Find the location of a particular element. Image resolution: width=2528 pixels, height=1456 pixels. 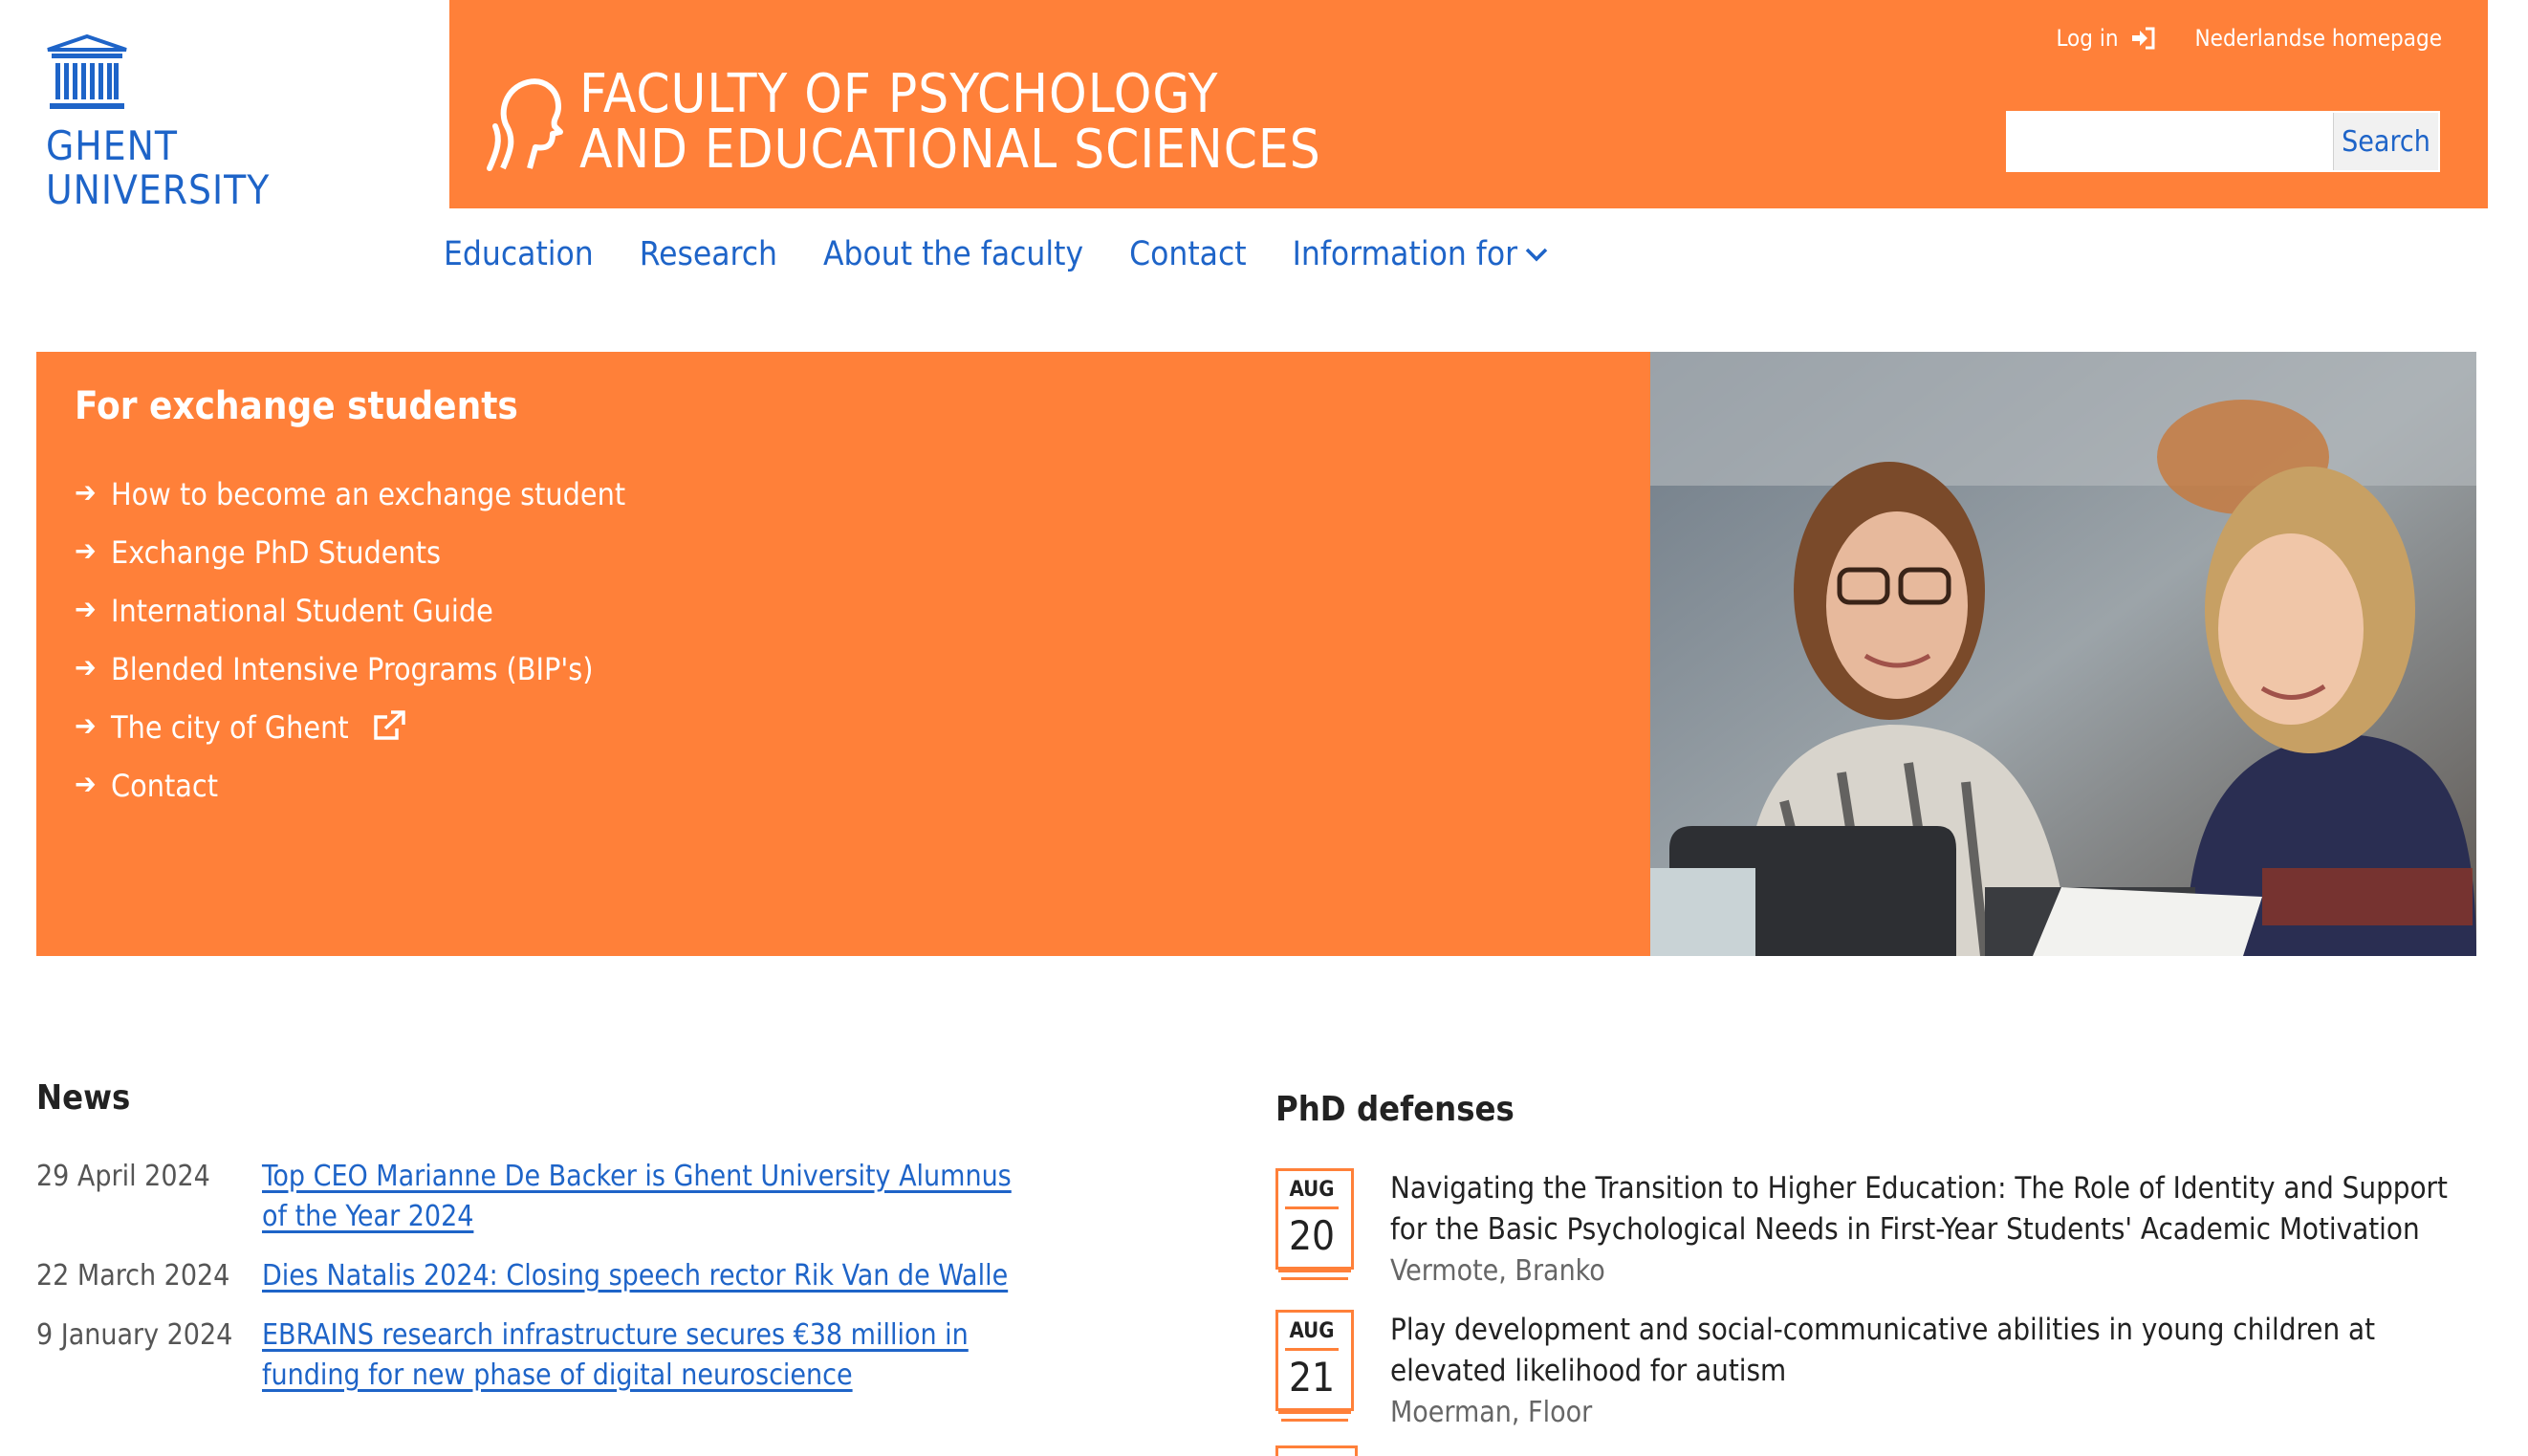

students-photo is located at coordinates (2063, 654).